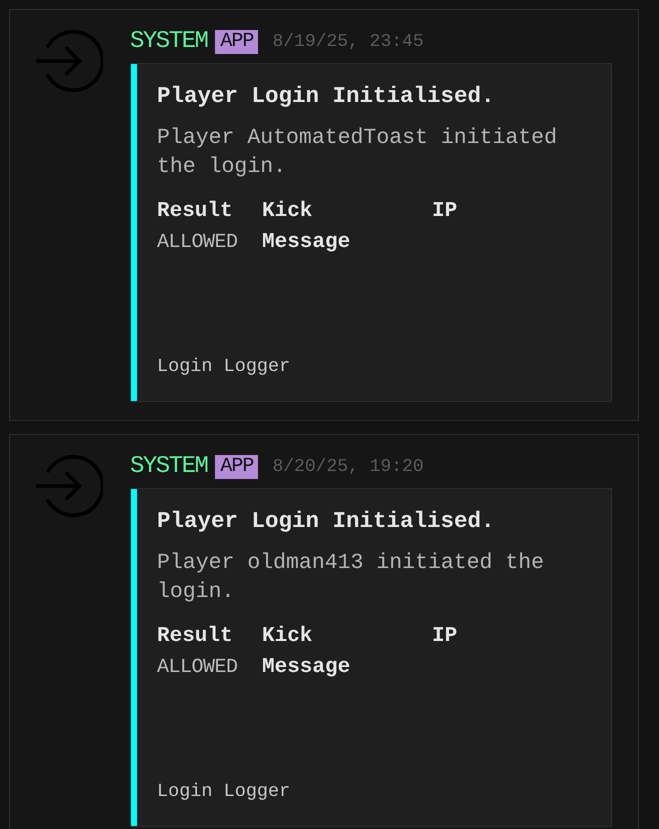 The height and width of the screenshot is (829, 659). Describe the element at coordinates (357, 153) in the screenshot. I see `embed-description: Player AutomatedToast initiated the login.` at that location.